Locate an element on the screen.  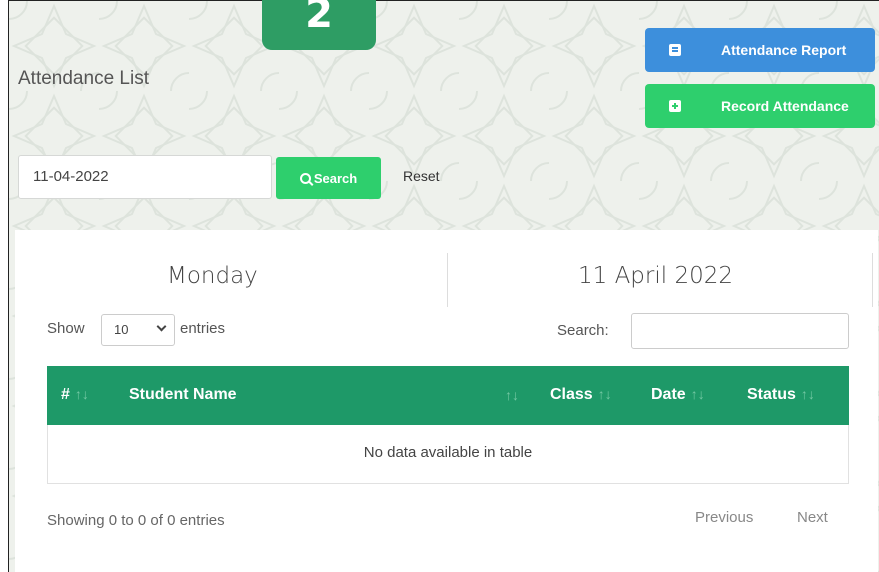
next-page-button: Next is located at coordinates (812, 517).